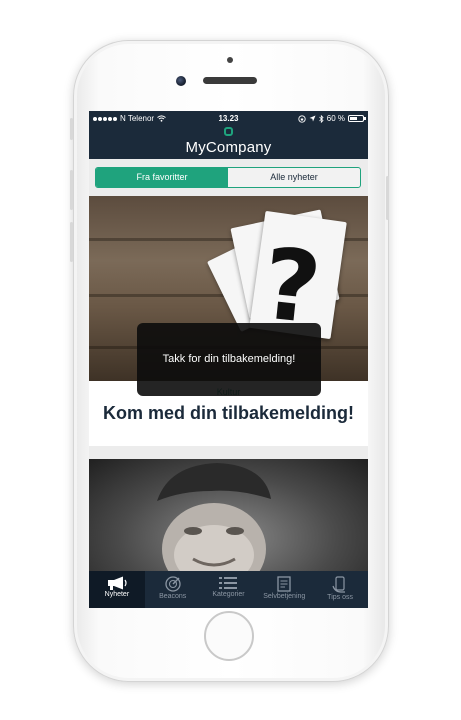 This screenshot has width=461, height=720. Describe the element at coordinates (302, 118) in the screenshot. I see `lock-rotation-icon` at that location.